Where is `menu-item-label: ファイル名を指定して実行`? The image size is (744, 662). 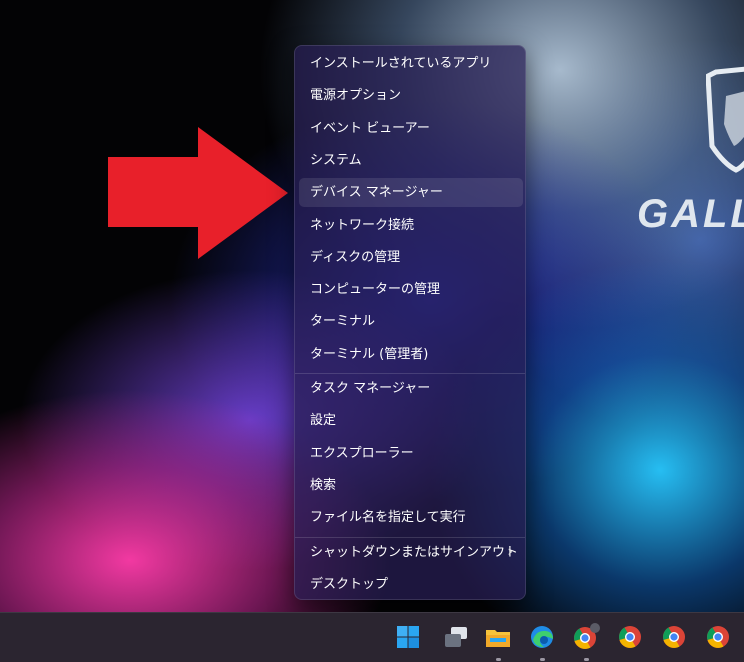 menu-item-label: ファイル名を指定して実行 is located at coordinates (388, 518).